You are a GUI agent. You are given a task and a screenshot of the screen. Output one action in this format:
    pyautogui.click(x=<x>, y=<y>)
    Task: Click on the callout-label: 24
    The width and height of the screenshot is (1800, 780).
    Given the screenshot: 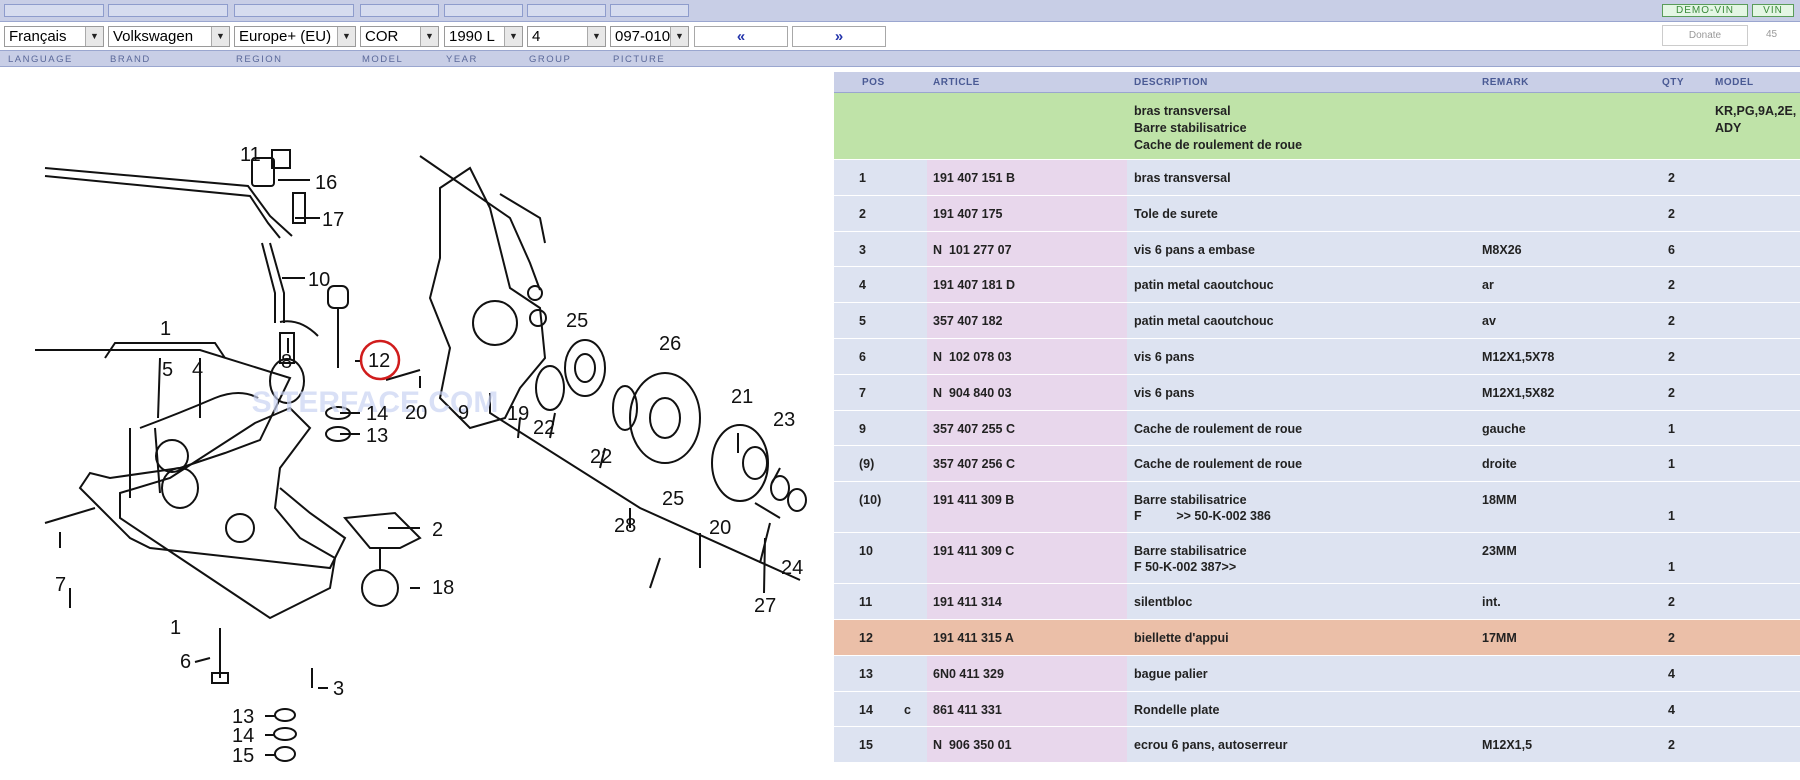 What is the action you would take?
    pyautogui.click(x=792, y=568)
    